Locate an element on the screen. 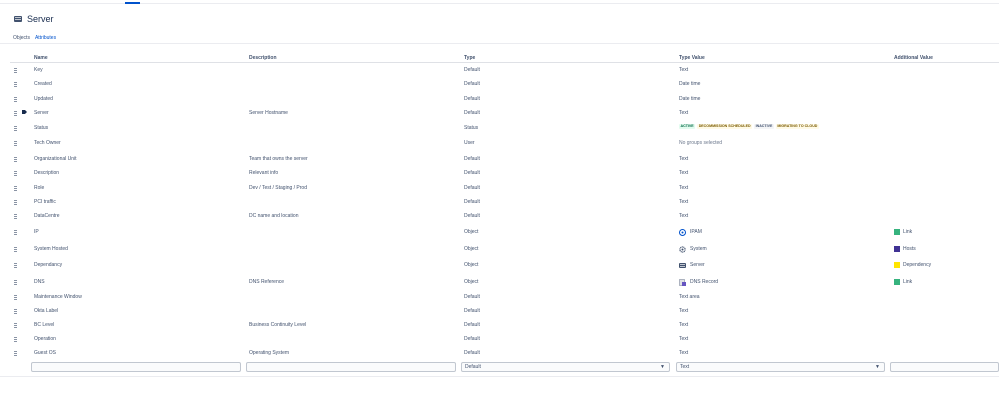 This screenshot has width=999, height=400. attribute-description: Operating System is located at coordinates (269, 353).